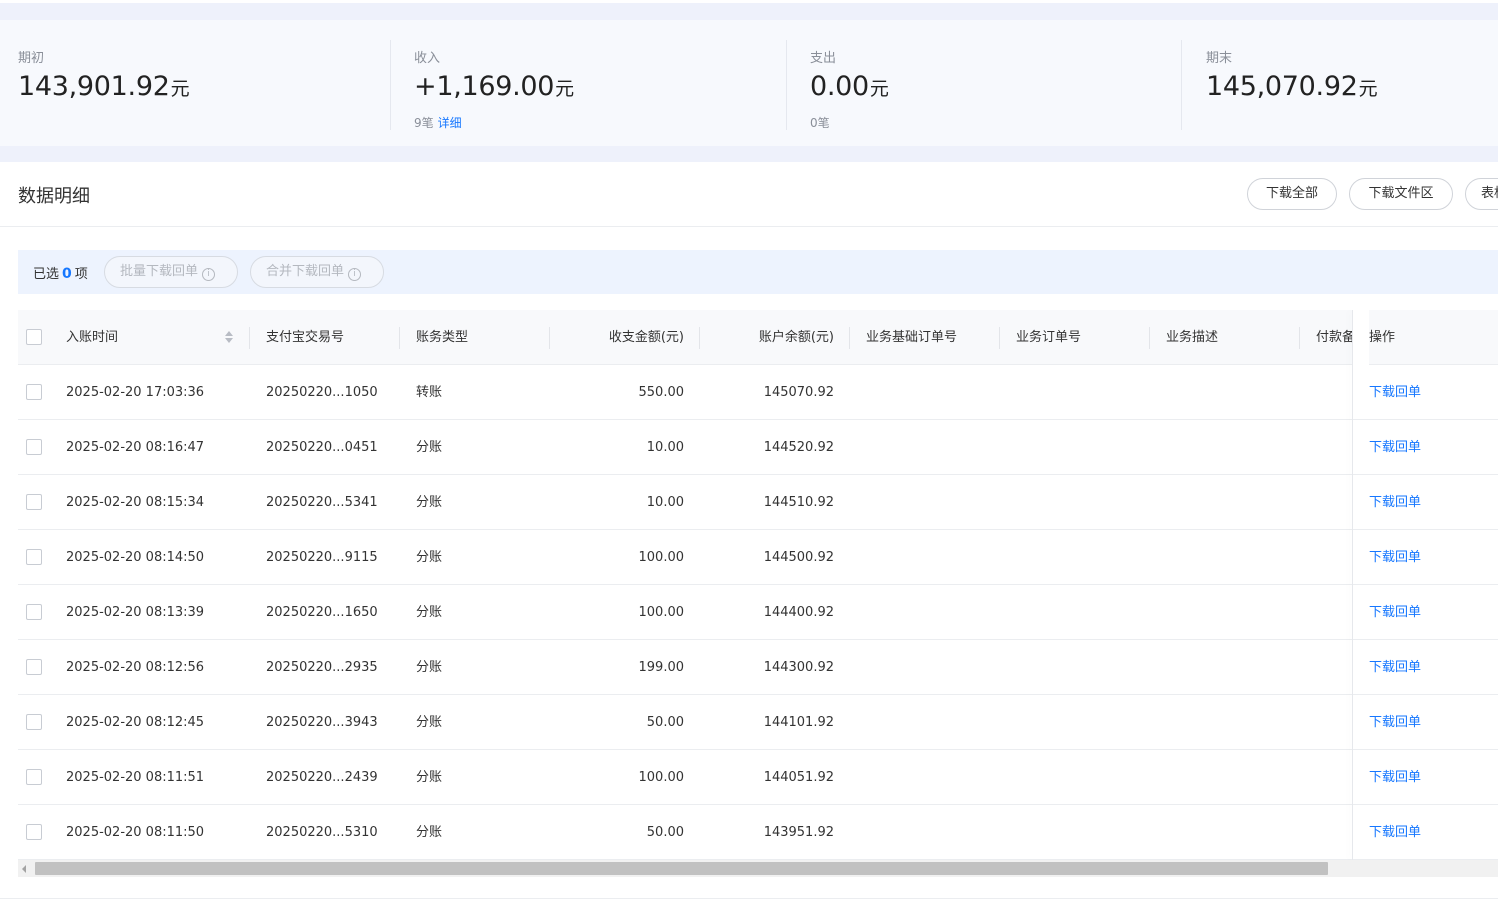 Image resolution: width=1498 pixels, height=902 pixels. Describe the element at coordinates (749, 154) in the screenshot. I see `section-divider-band` at that location.